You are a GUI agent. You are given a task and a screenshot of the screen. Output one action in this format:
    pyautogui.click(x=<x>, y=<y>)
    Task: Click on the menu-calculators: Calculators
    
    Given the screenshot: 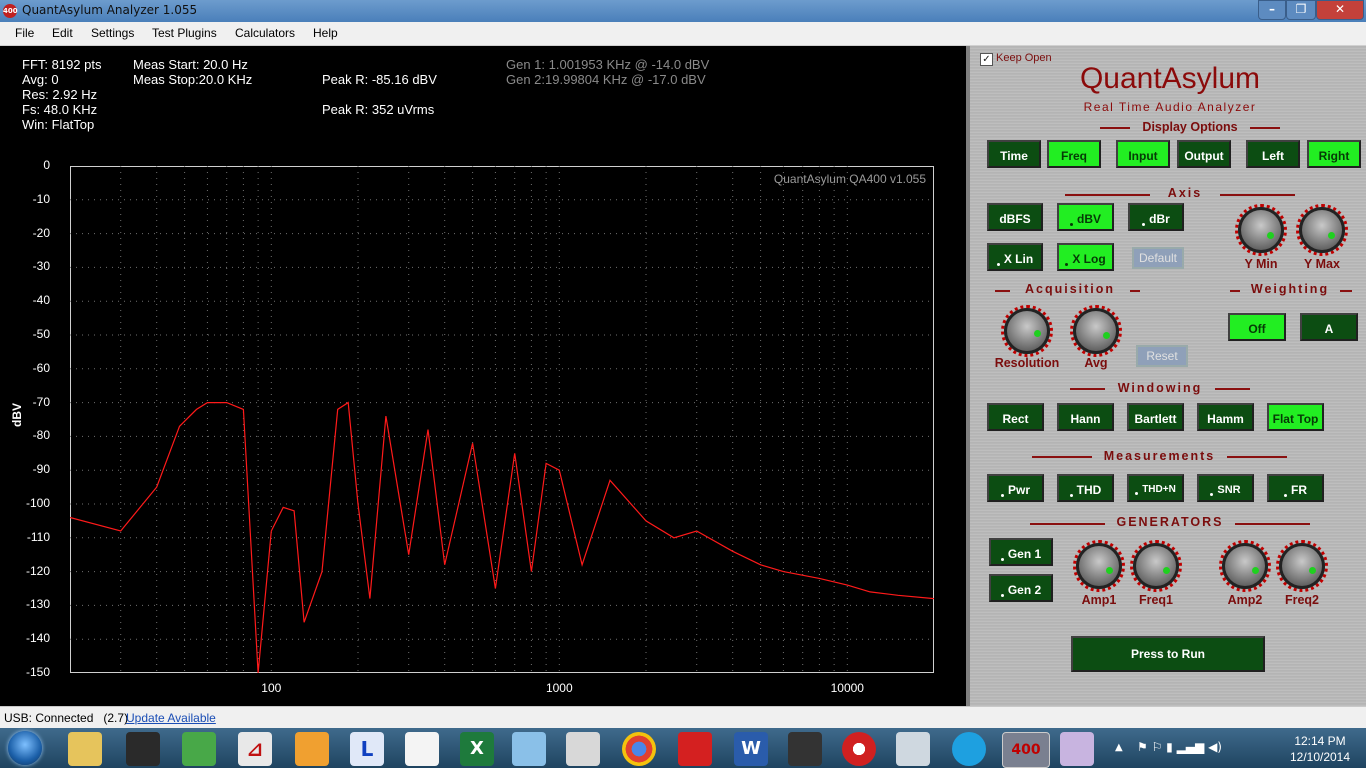 What is the action you would take?
    pyautogui.click(x=265, y=33)
    